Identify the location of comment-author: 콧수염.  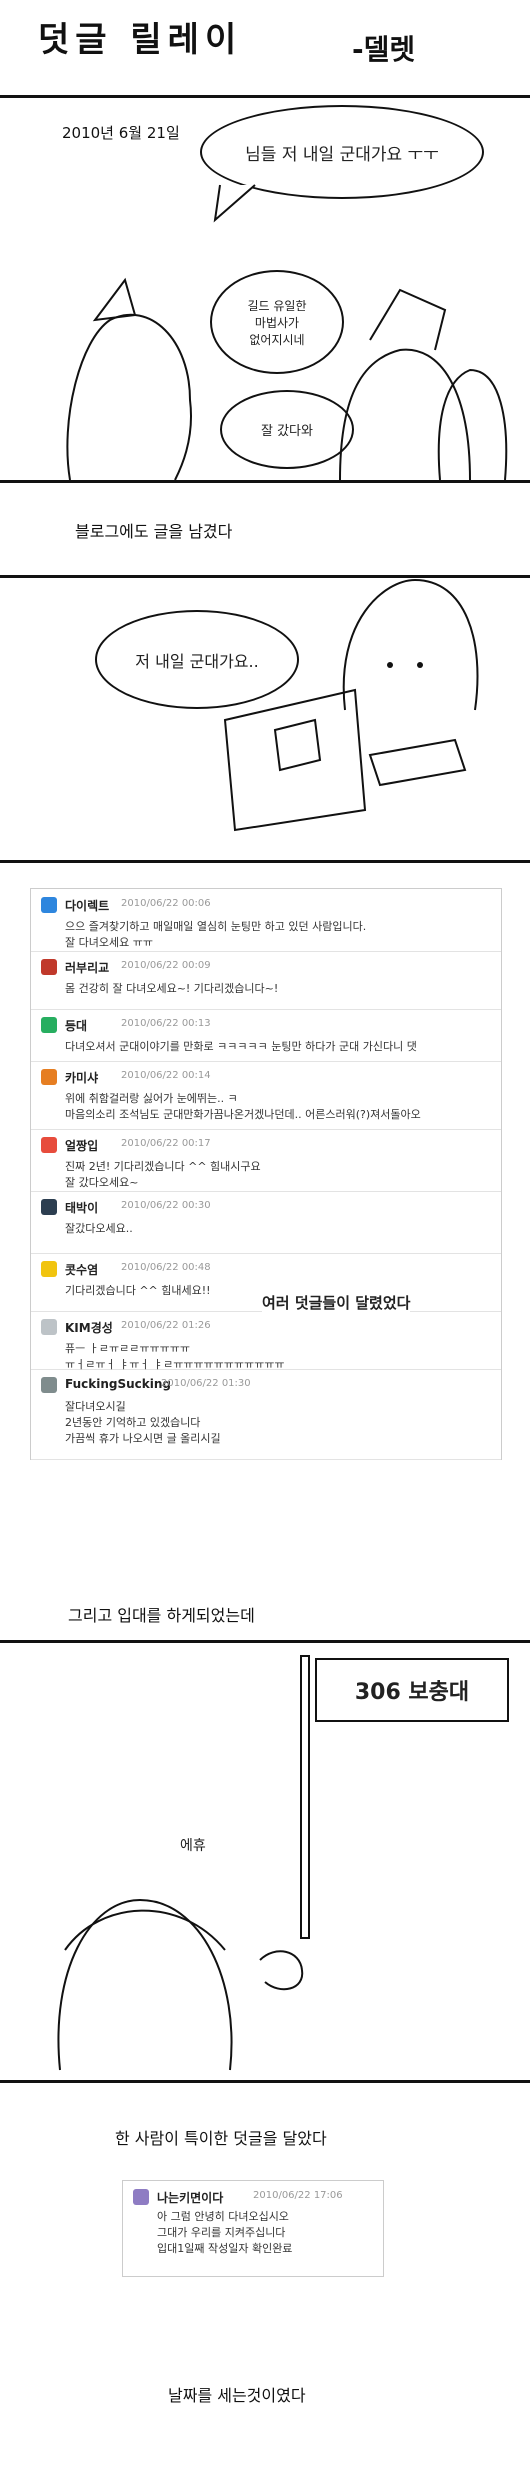
(82, 1270).